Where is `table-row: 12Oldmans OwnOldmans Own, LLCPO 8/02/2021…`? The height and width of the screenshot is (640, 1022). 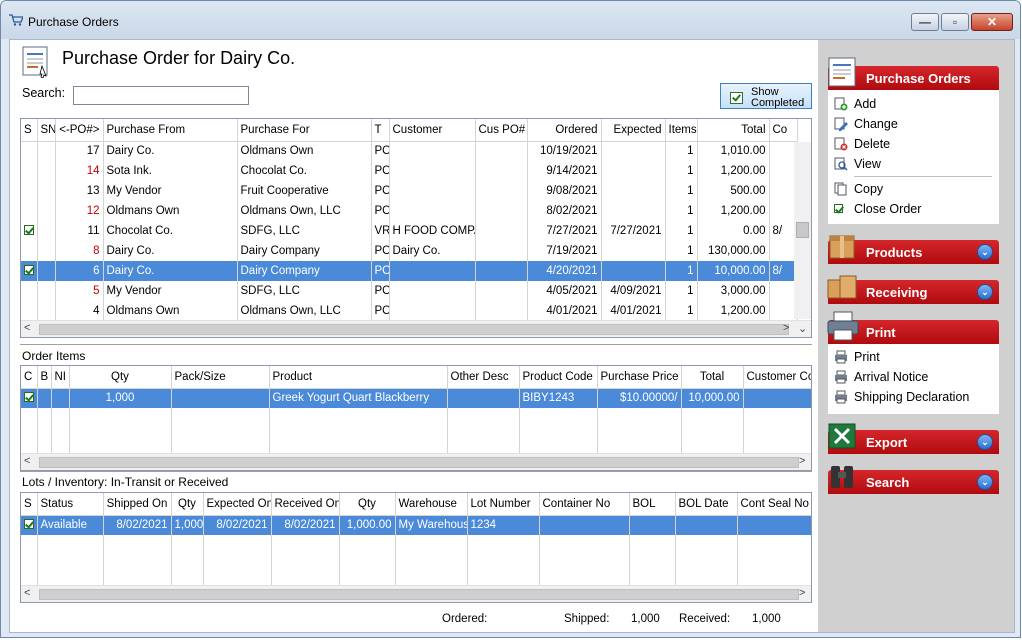 table-row: 12Oldmans OwnOldmans Own, LLCPO 8/02/2021… is located at coordinates (409, 211).